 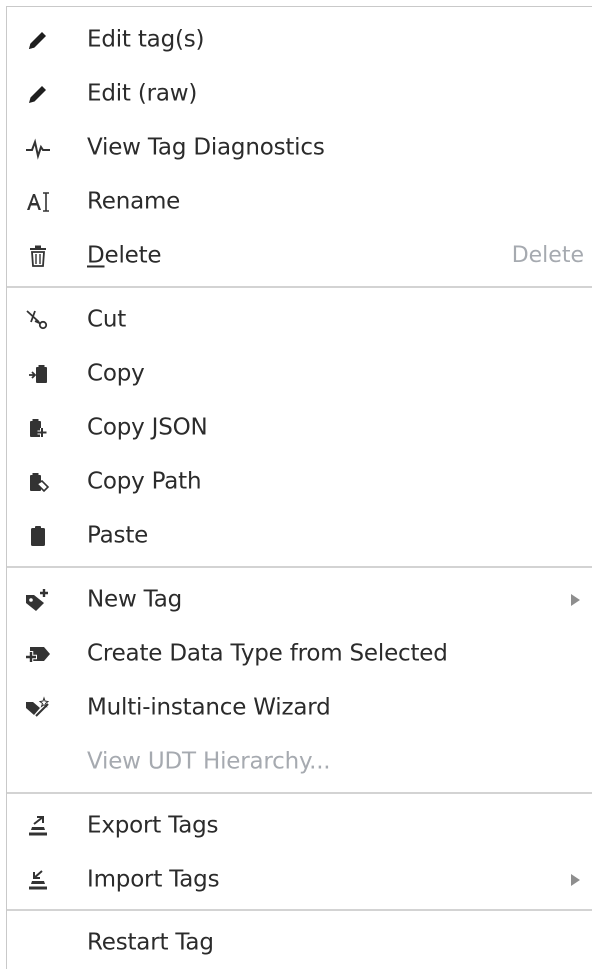 What do you see at coordinates (38, 536) in the screenshot?
I see `clipboard-icon` at bounding box center [38, 536].